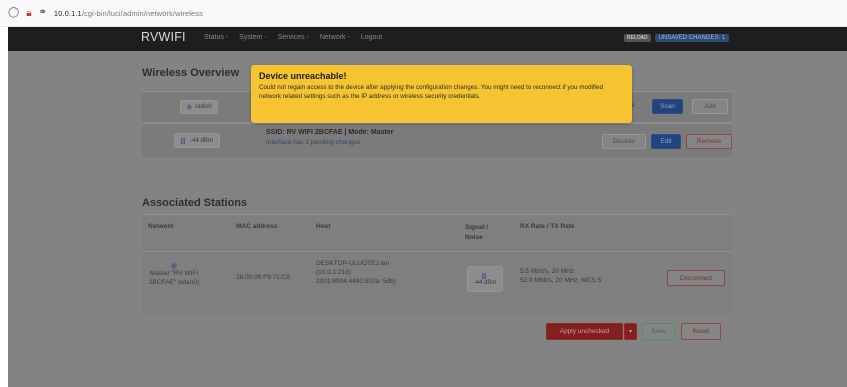 Image resolution: width=847 pixels, height=387 pixels. What do you see at coordinates (201, 140) in the screenshot?
I see `signal-value: -44 dBm` at bounding box center [201, 140].